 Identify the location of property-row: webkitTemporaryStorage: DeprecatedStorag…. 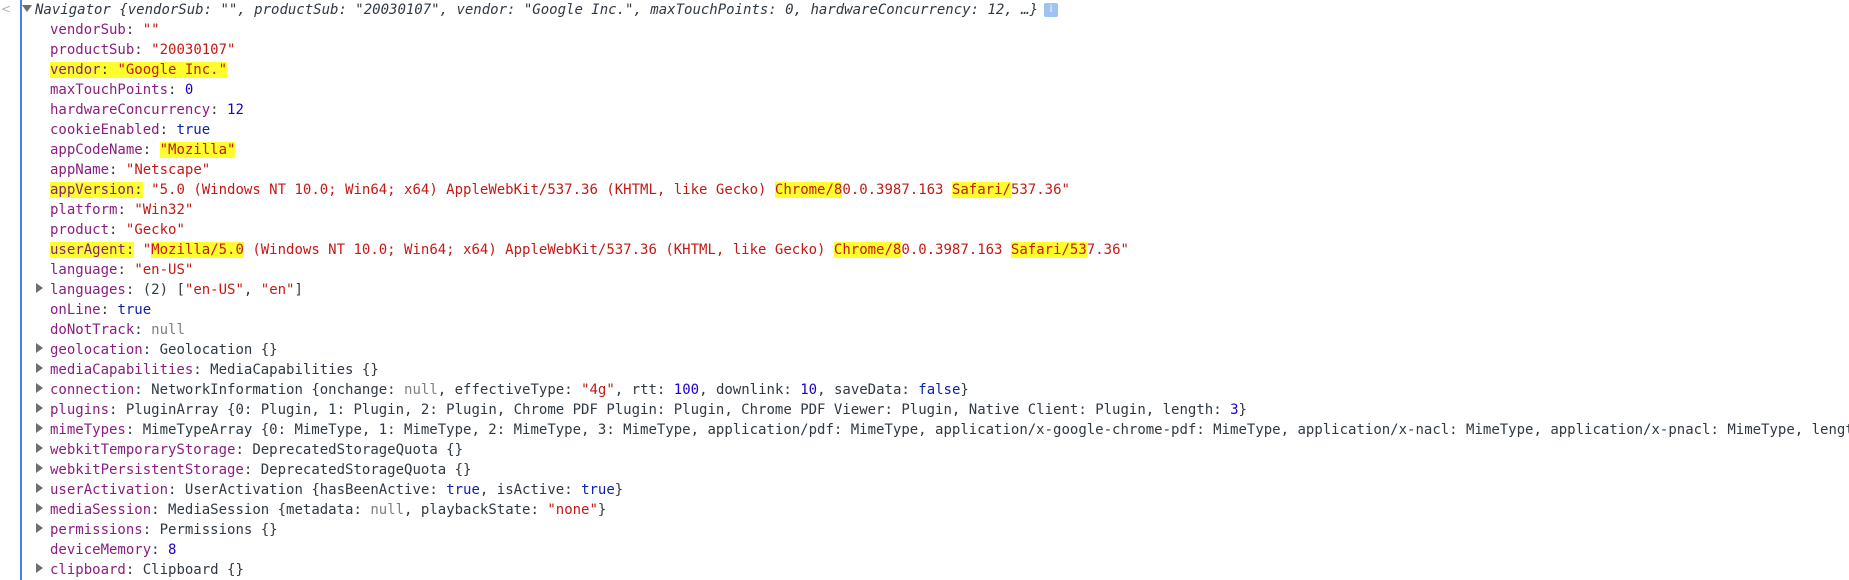
(935, 450).